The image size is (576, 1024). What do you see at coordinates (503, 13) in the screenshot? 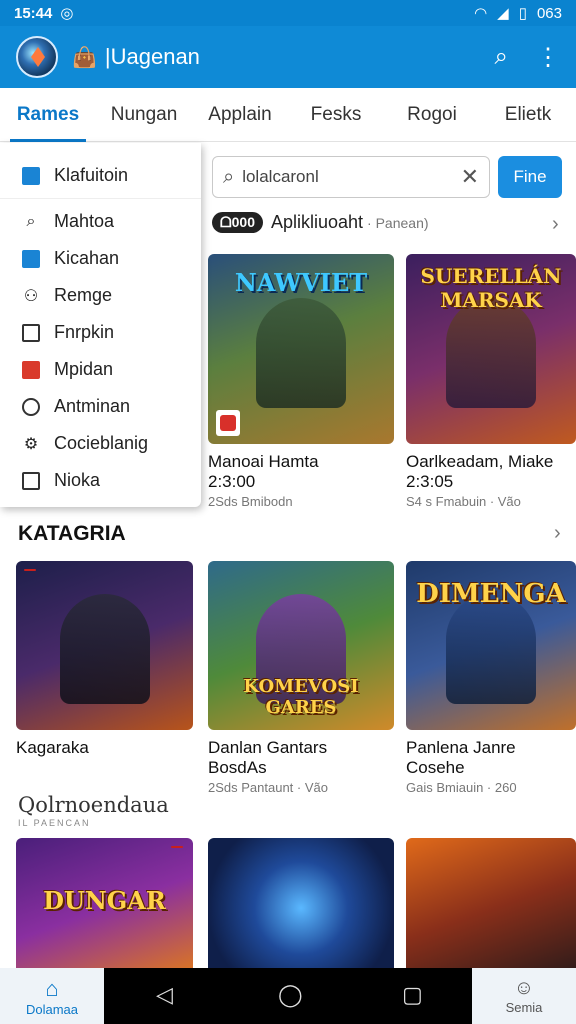
I see `signal-icon: ◢` at bounding box center [503, 13].